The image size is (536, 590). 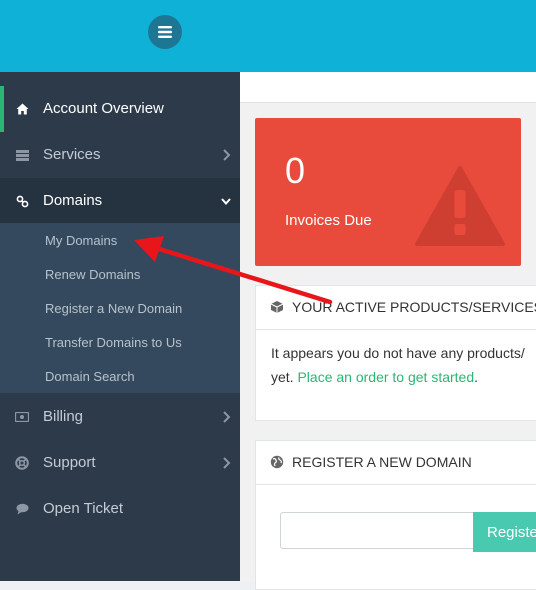 I want to click on empty-products-message-cont: yet., so click(x=284, y=377).